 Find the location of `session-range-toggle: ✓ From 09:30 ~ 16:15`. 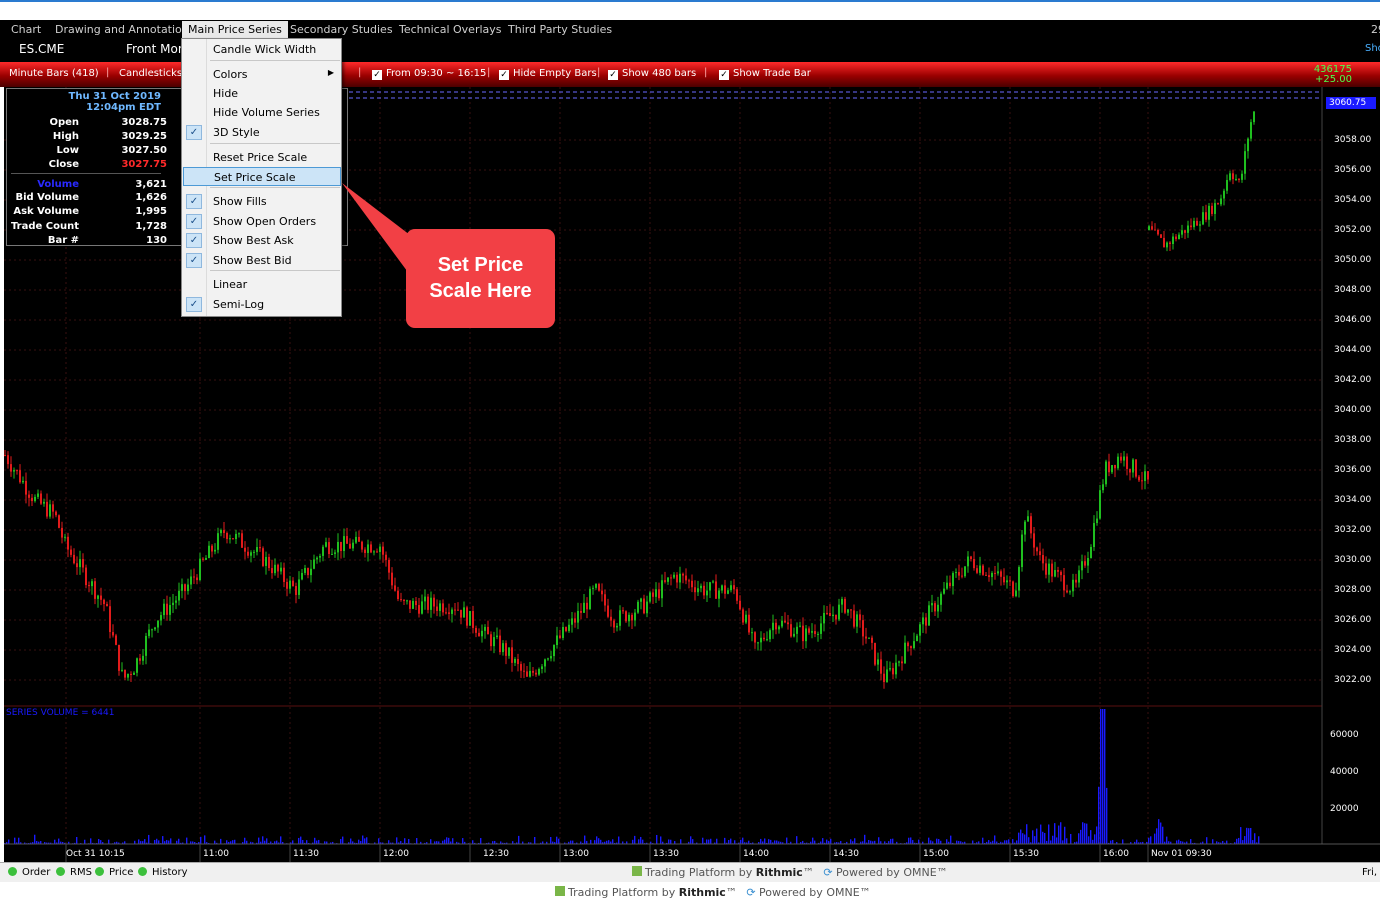

session-range-toggle: ✓ From 09:30 ~ 16:15 is located at coordinates (429, 74).